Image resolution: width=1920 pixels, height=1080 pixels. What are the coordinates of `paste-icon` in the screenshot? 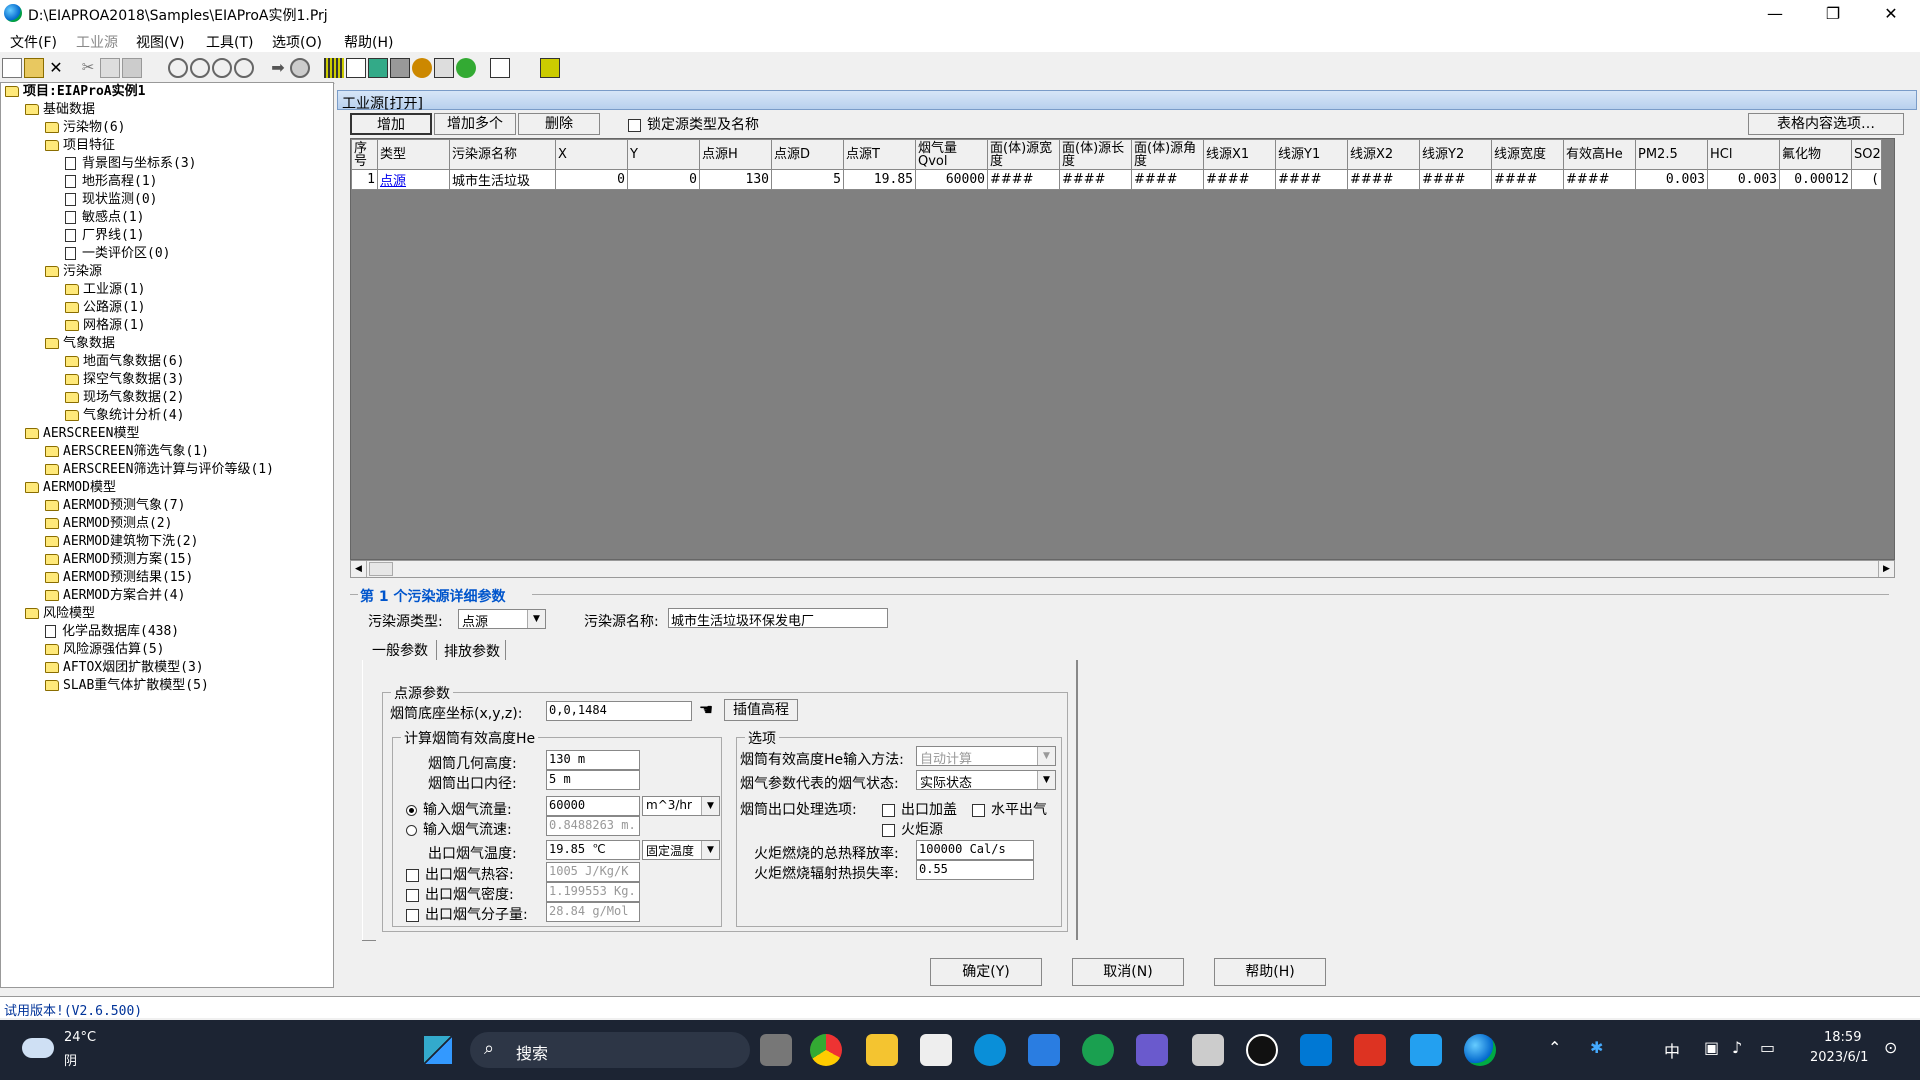 It's located at (132, 68).